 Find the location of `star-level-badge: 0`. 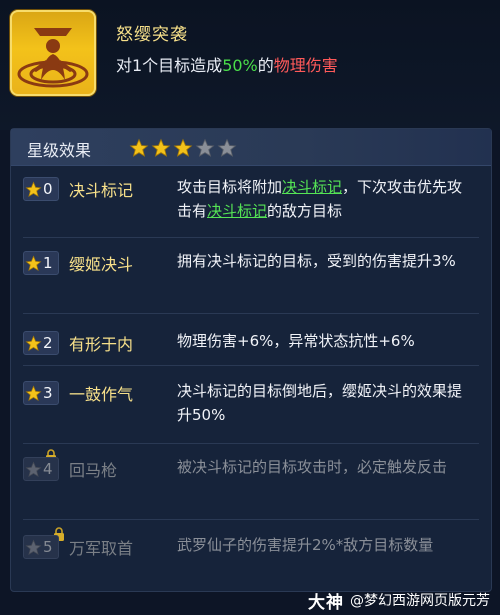

star-level-badge: 0 is located at coordinates (41, 189).